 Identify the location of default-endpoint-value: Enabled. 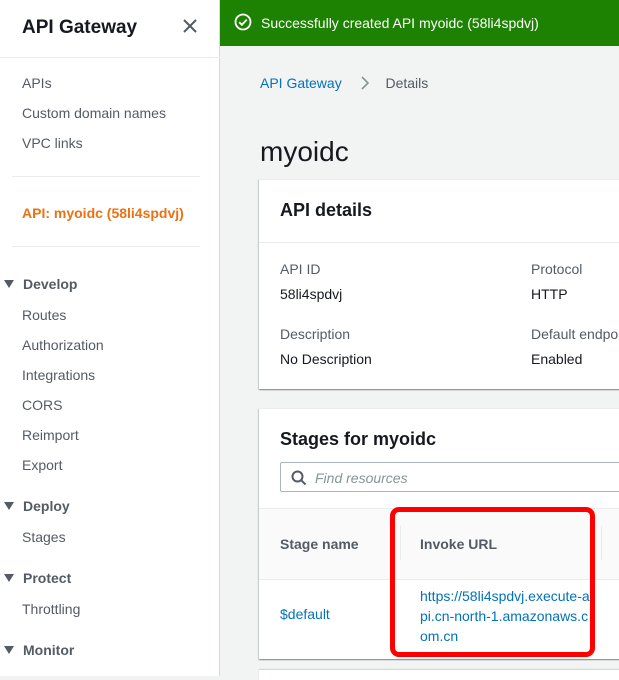
(557, 359).